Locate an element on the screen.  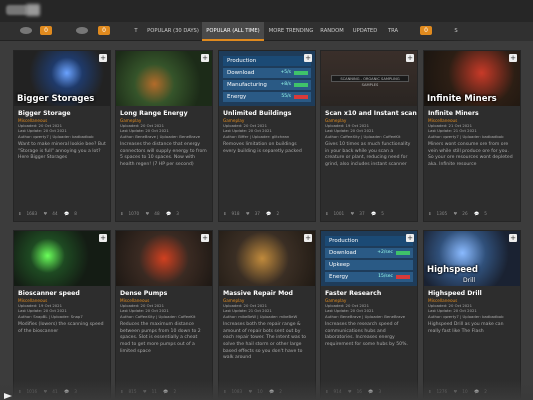
comments-count: 5 is located at coordinates (485, 213).